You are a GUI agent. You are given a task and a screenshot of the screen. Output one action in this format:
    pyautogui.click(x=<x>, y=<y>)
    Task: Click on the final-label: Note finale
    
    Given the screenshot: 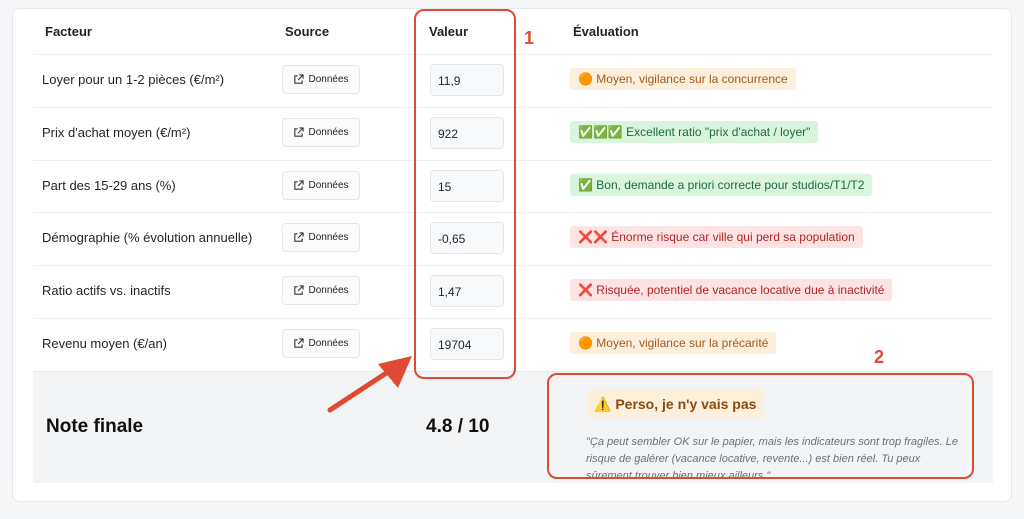 What is the action you would take?
    pyautogui.click(x=95, y=426)
    